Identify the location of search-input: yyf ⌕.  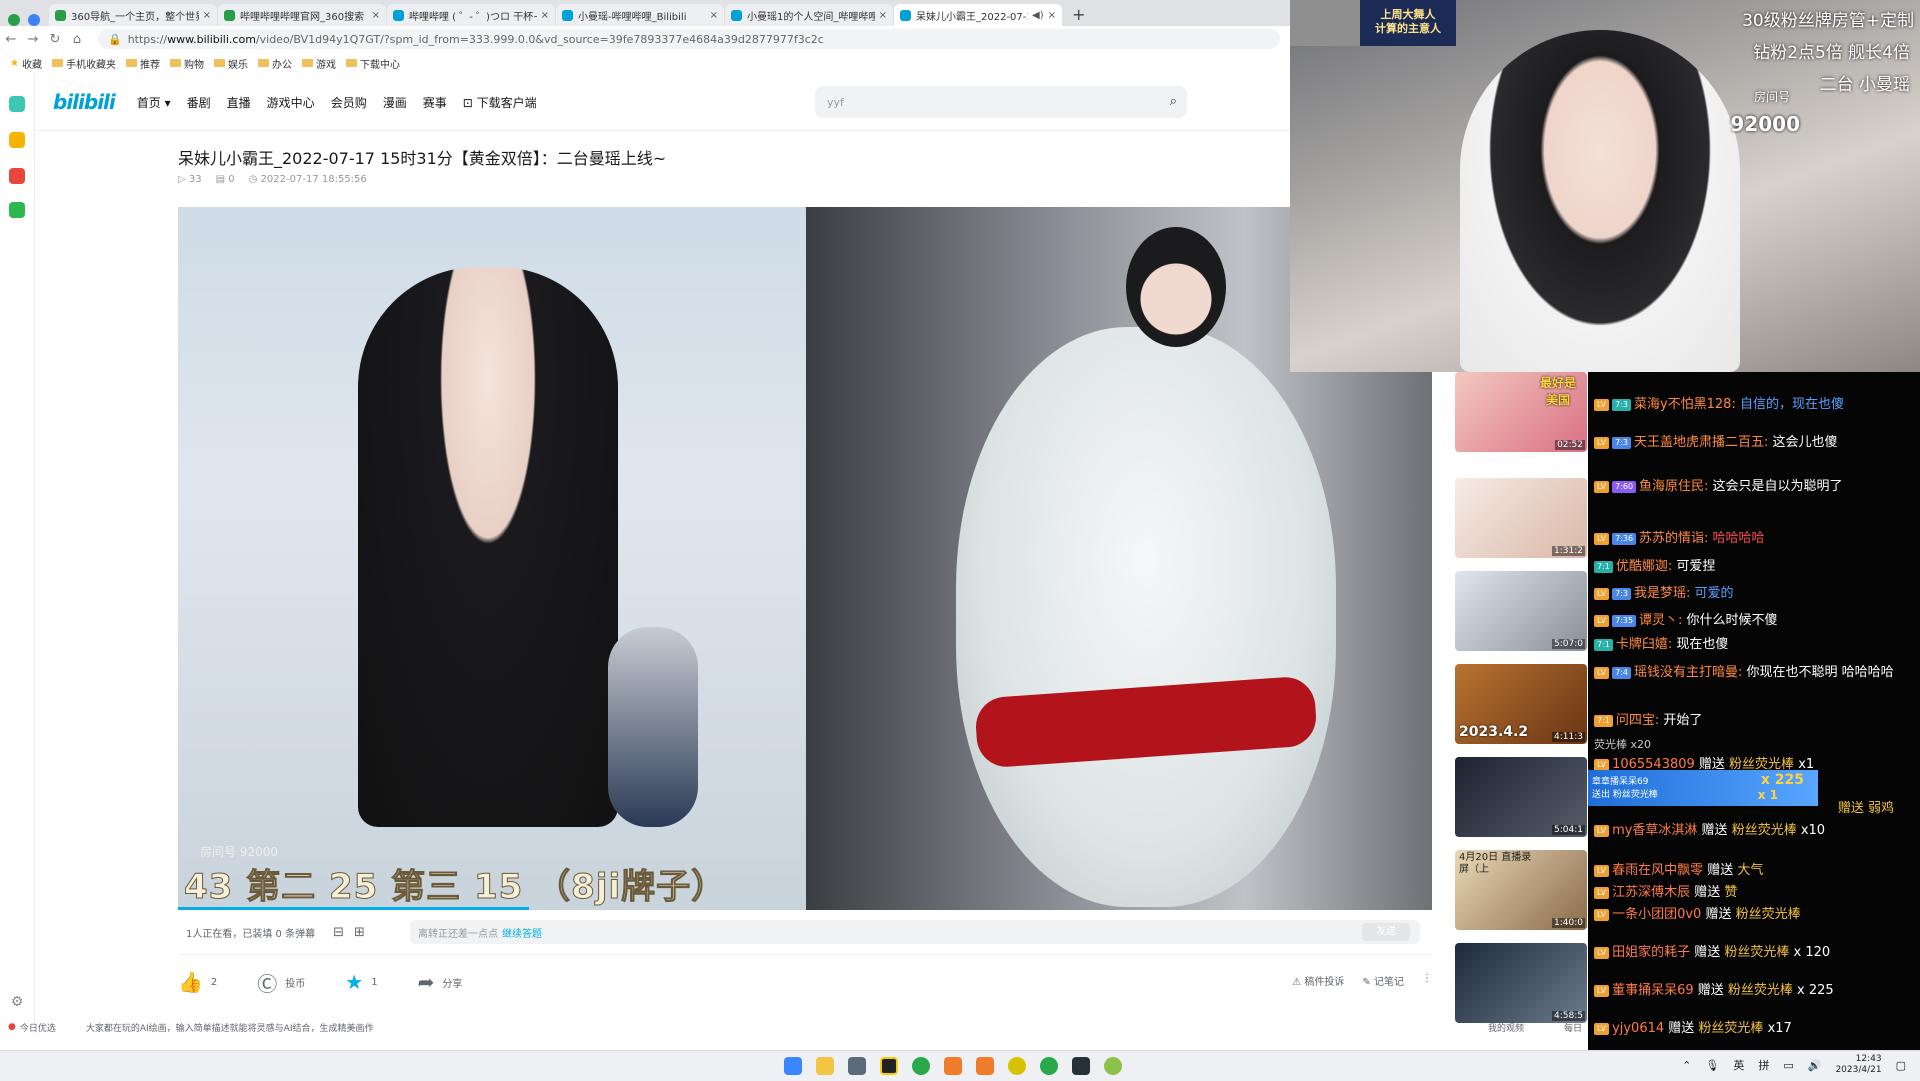
(1001, 102).